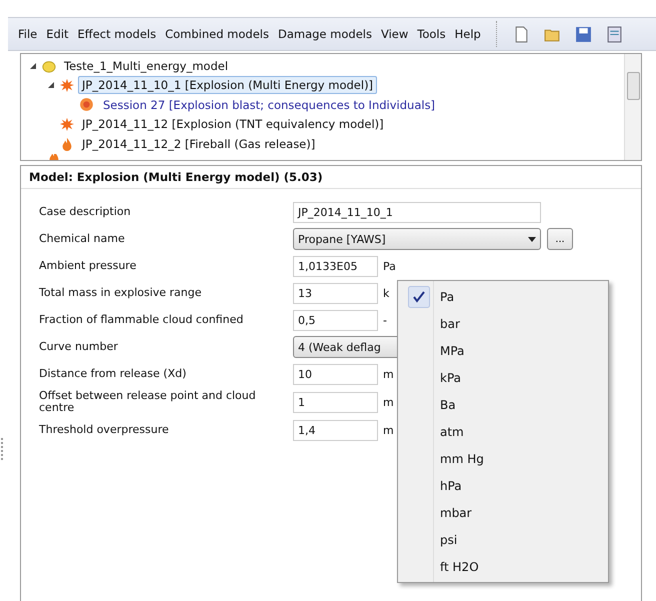 The image size is (656, 601). I want to click on menu-item: Ba, so click(503, 404).